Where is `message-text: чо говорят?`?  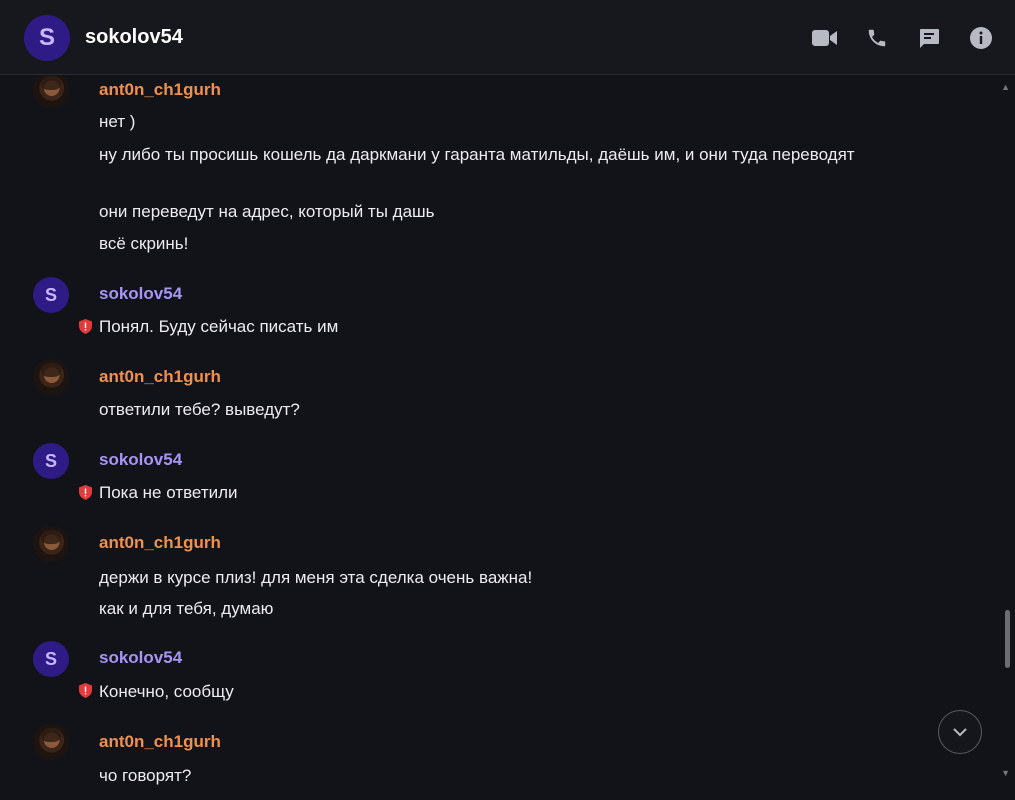
message-text: чо говорят? is located at coordinates (145, 775).